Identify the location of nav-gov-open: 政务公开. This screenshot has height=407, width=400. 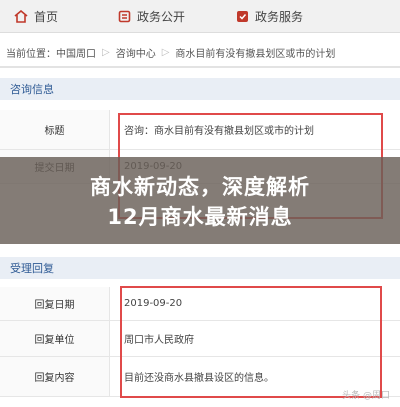
(159, 16).